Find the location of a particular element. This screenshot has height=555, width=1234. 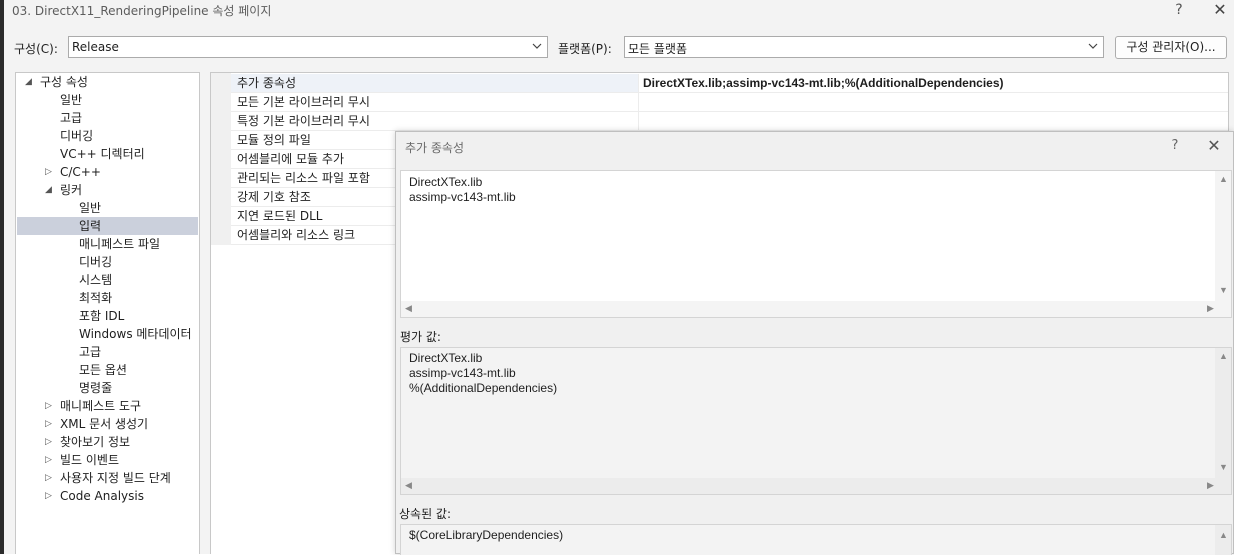

tree-item-label: Code Analysis is located at coordinates (102, 496).